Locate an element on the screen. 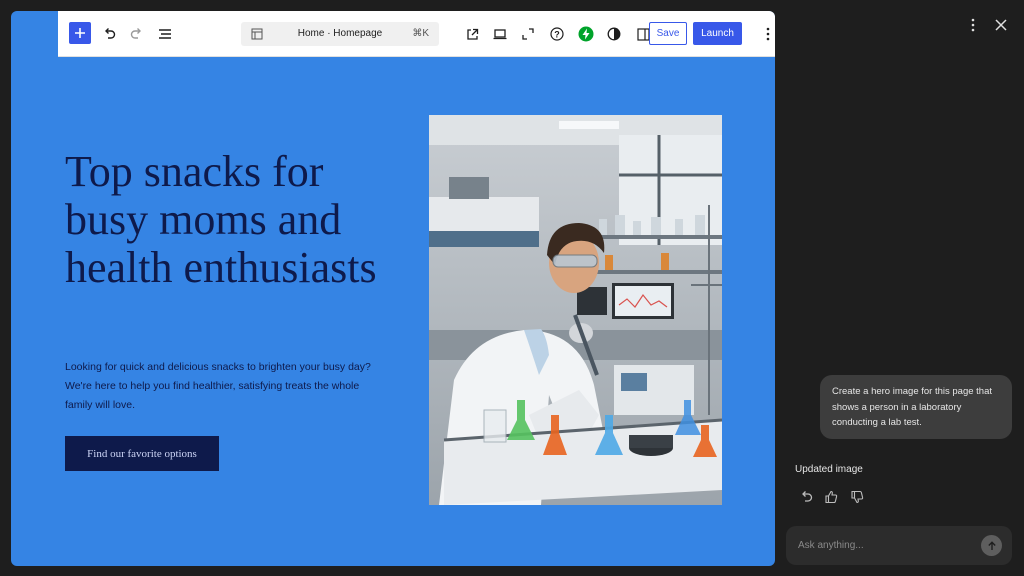 The width and height of the screenshot is (1024, 576). command-palette-shortcut: ⌘K is located at coordinates (420, 33).